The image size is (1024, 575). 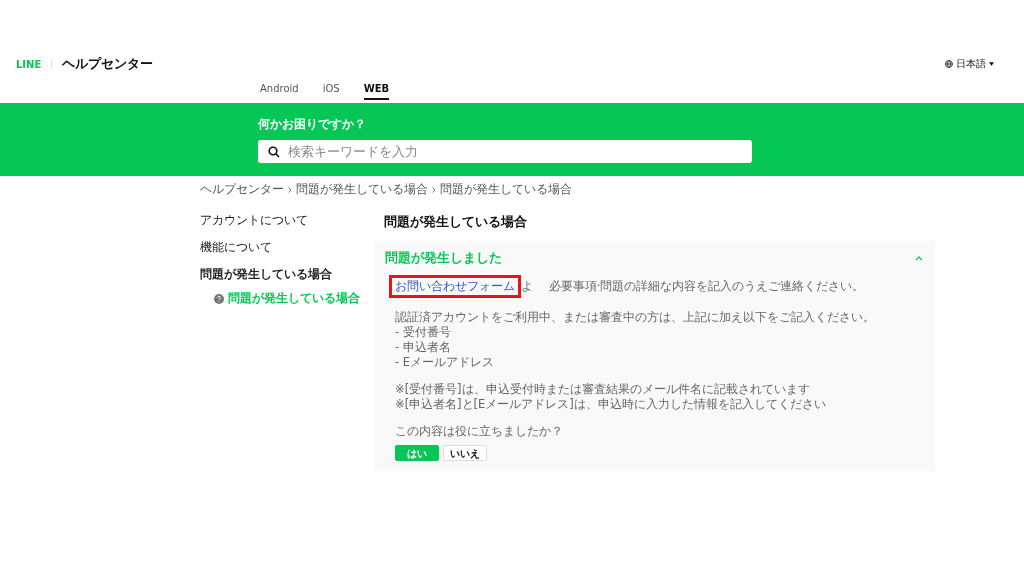 What do you see at coordinates (274, 152) in the screenshot?
I see `search-icon` at bounding box center [274, 152].